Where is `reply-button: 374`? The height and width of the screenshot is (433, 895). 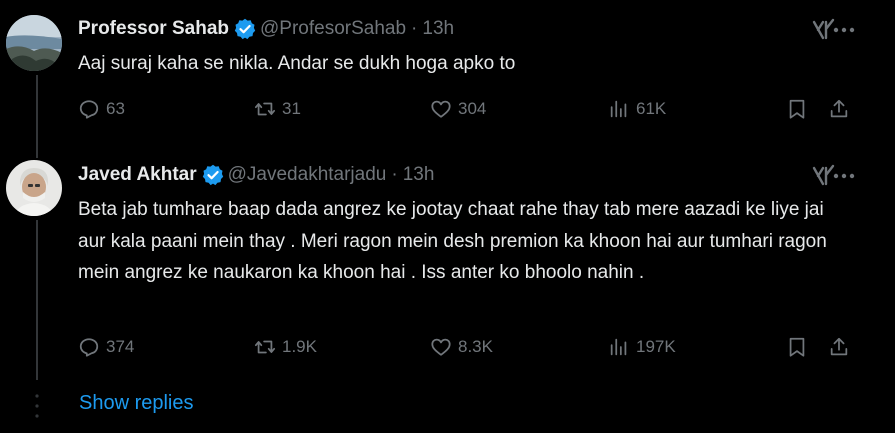
reply-button: 374 is located at coordinates (106, 347).